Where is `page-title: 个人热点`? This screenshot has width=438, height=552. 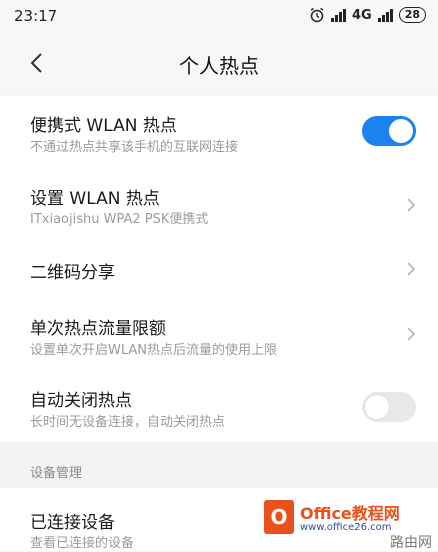
page-title: 个人热点 is located at coordinates (219, 66).